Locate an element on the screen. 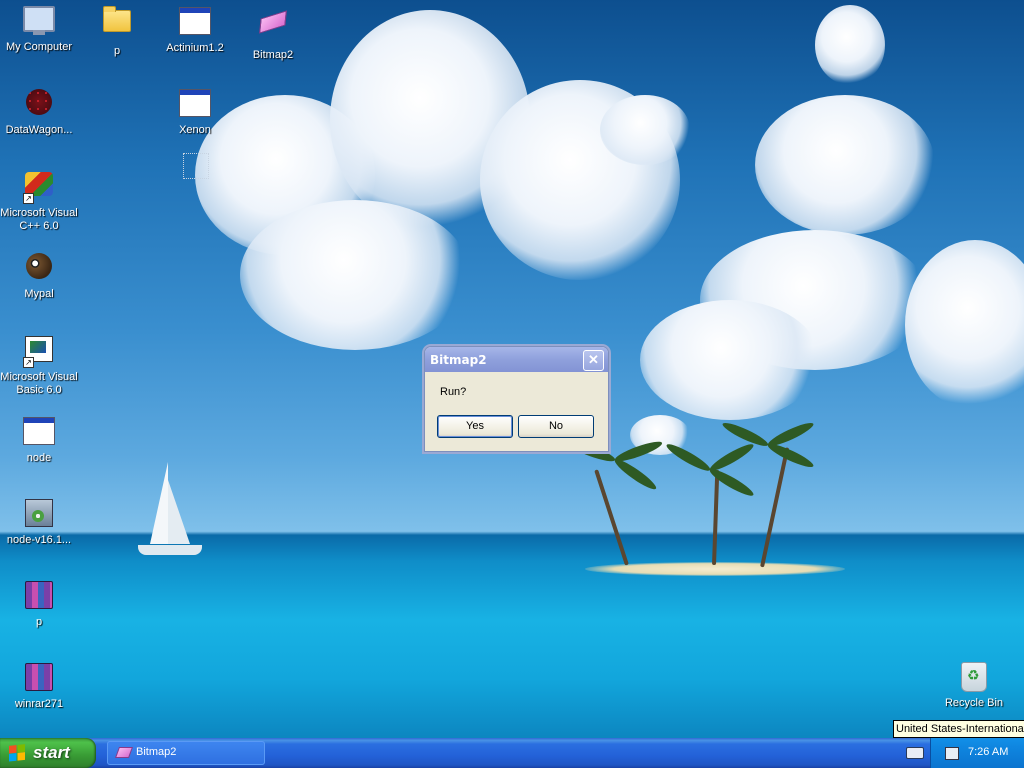  desktop-icon-visual-basic: ↗ Microsoft Visual Basic 6.0 is located at coordinates (39, 364).